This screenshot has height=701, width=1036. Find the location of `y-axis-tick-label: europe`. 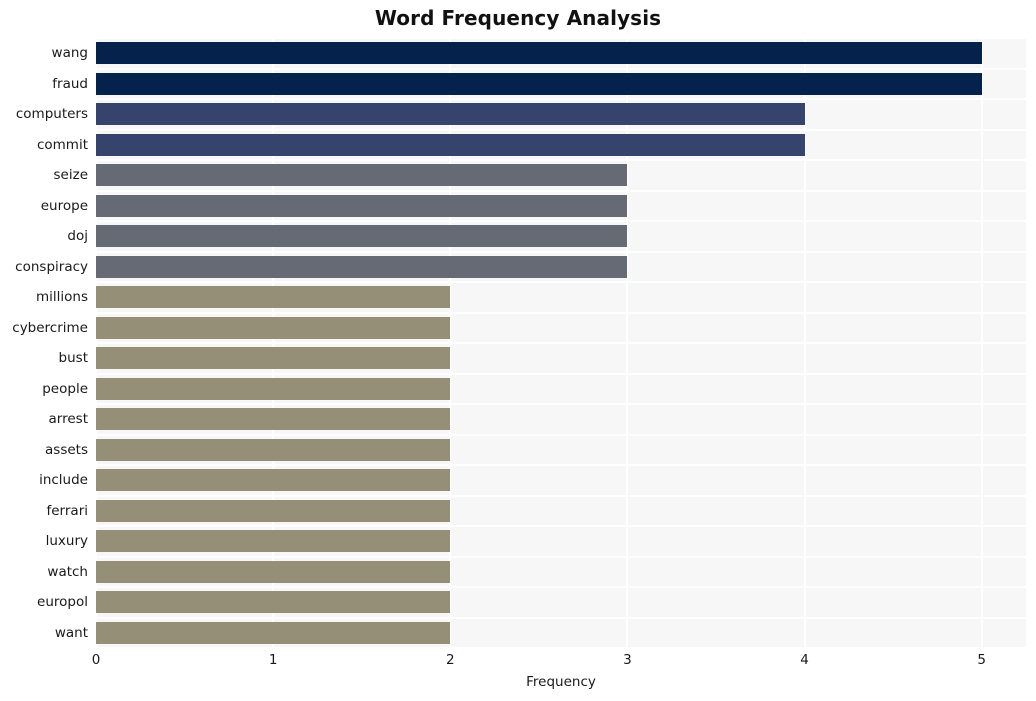

y-axis-tick-label: europe is located at coordinates (64, 205).